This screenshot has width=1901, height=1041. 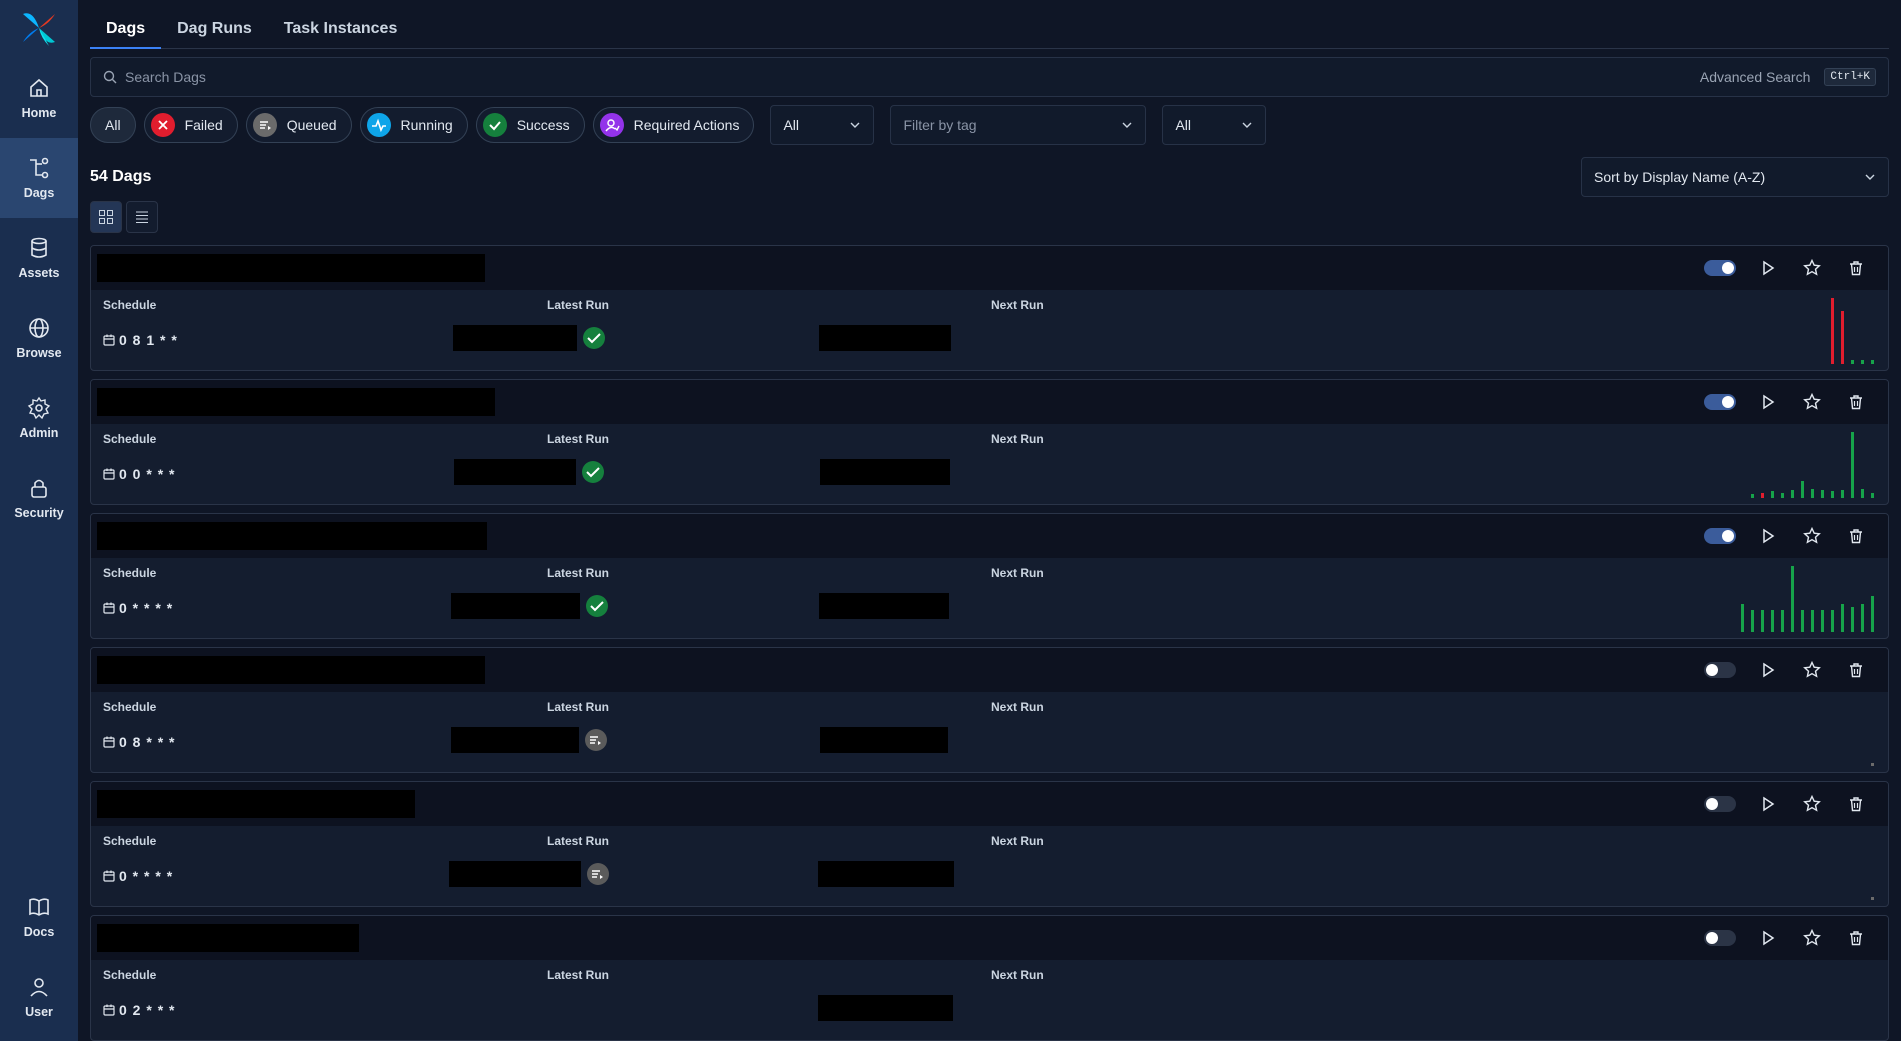 I want to click on tab-dag-runs: Dag Runs, so click(x=214, y=34).